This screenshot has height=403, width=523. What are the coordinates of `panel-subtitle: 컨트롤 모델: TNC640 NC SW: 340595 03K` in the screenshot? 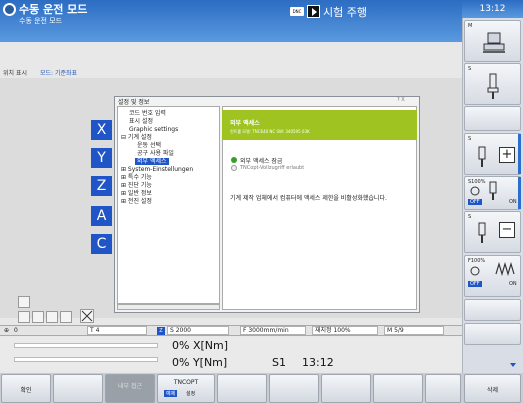 It's located at (270, 131).